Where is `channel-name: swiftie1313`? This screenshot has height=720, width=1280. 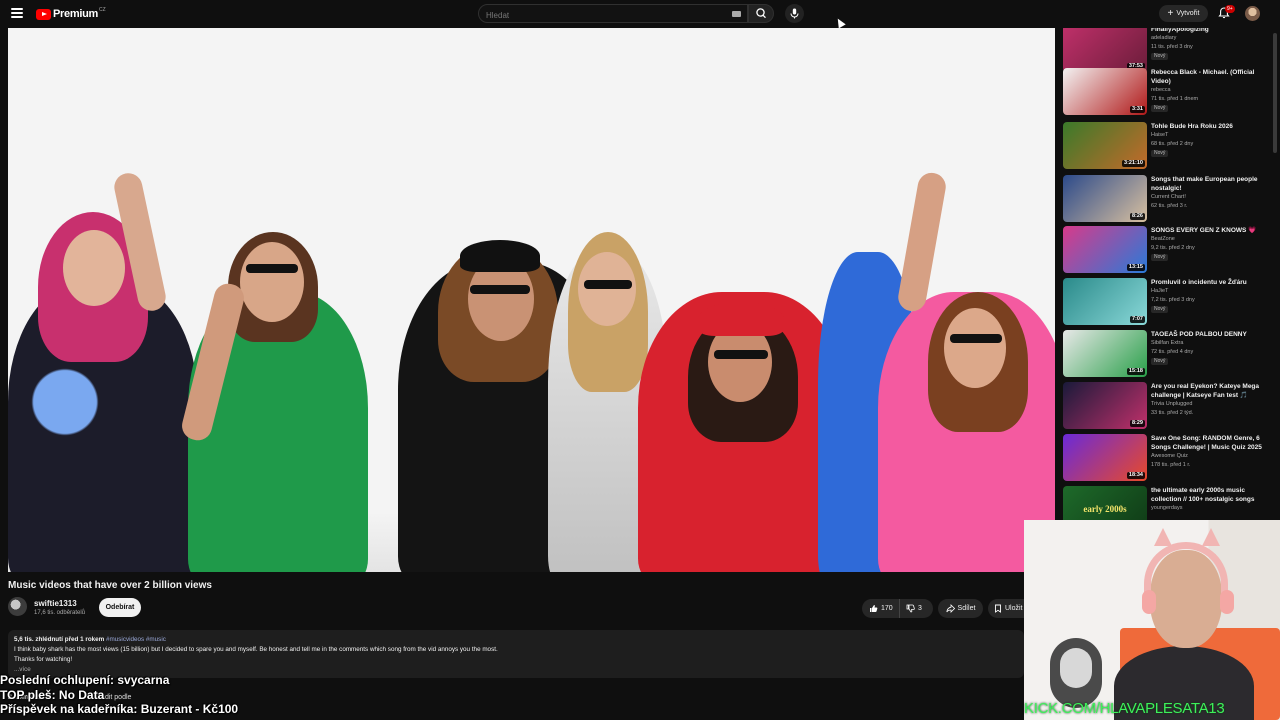 channel-name: swiftie1313 is located at coordinates (55, 603).